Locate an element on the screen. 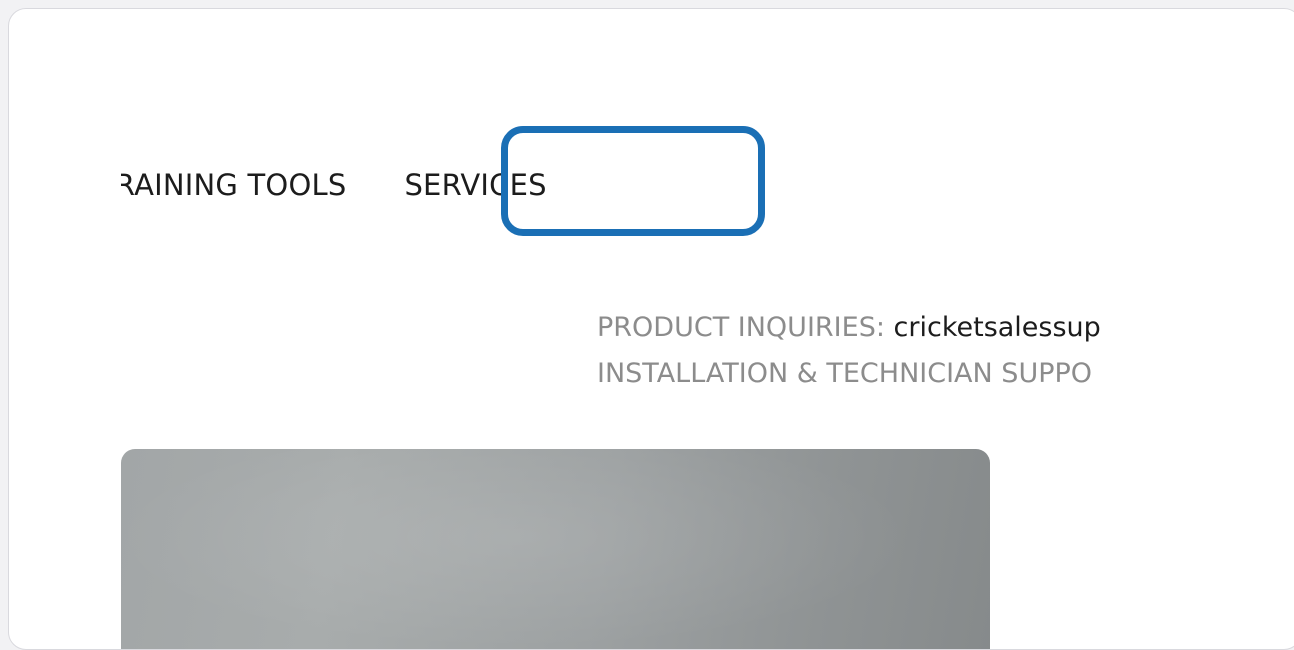 This screenshot has width=1294, height=650. product-inquiries-email: cricketsalessup is located at coordinates (997, 327).